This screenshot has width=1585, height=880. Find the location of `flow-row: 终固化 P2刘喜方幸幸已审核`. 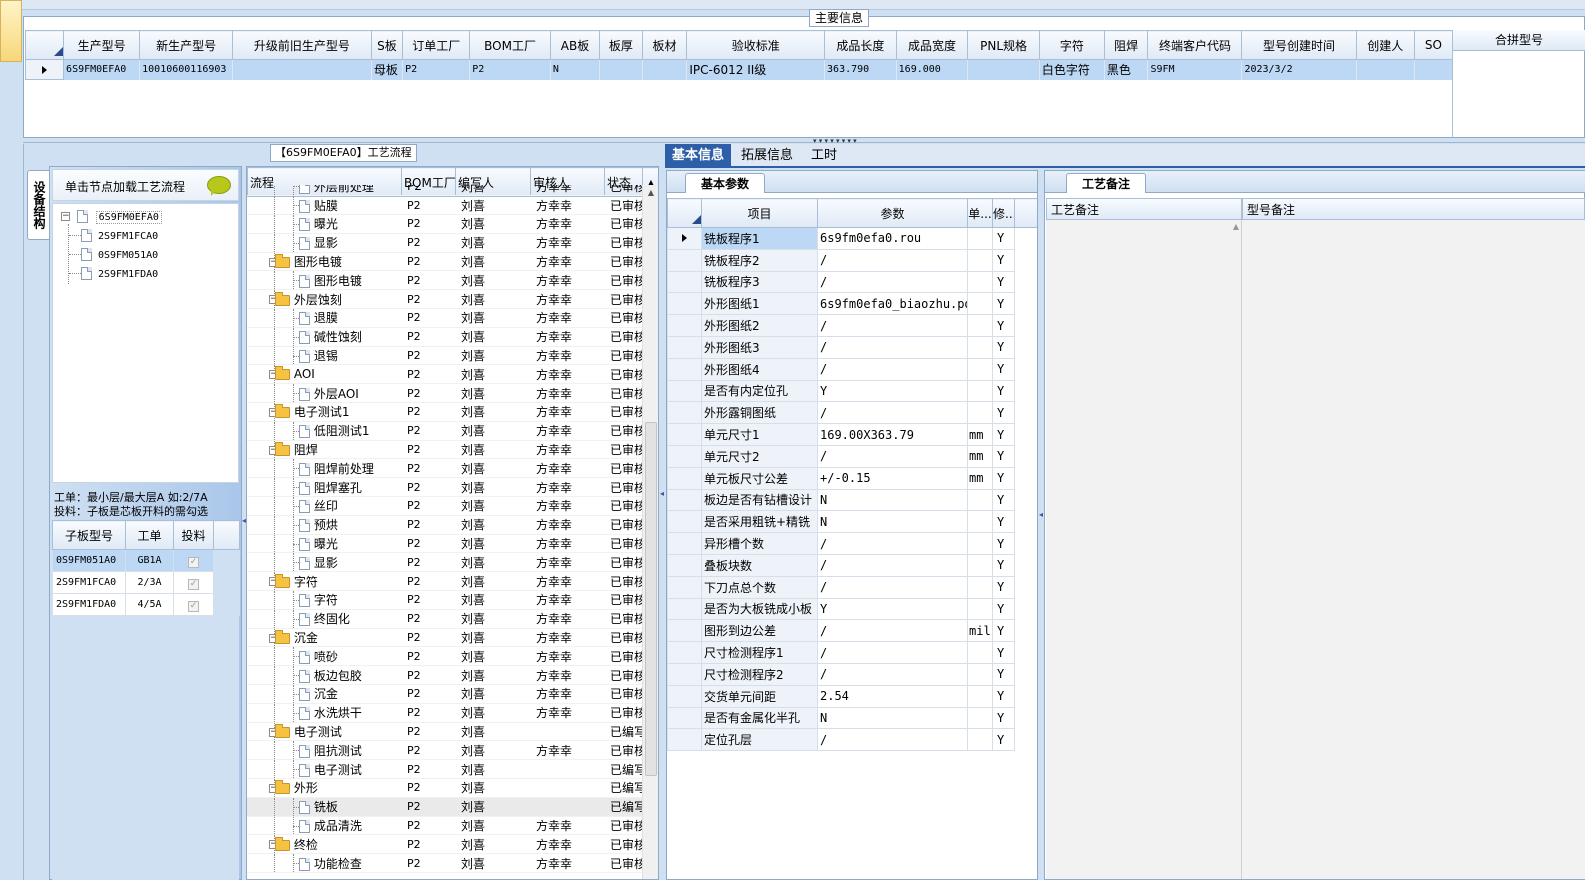

flow-row: 终固化 P2刘喜方幸幸已审核 is located at coordinates (444, 619).